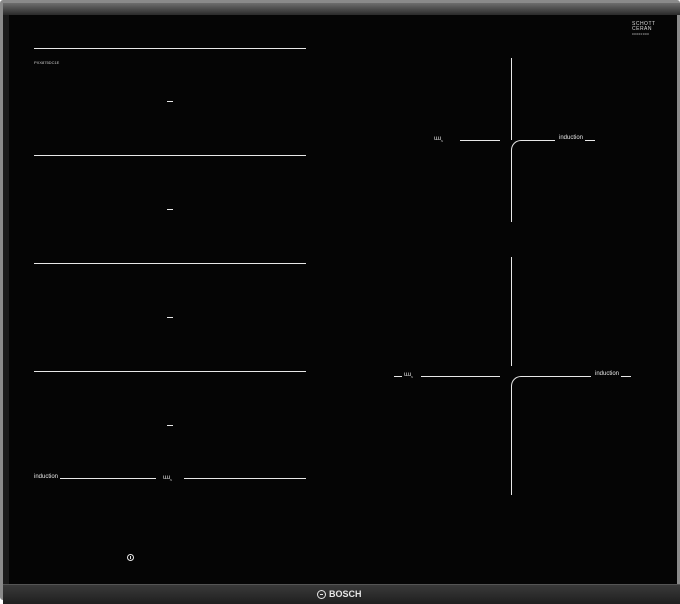  What do you see at coordinates (538, 140) in the screenshot?
I see `right-upper-line-mid` at bounding box center [538, 140].